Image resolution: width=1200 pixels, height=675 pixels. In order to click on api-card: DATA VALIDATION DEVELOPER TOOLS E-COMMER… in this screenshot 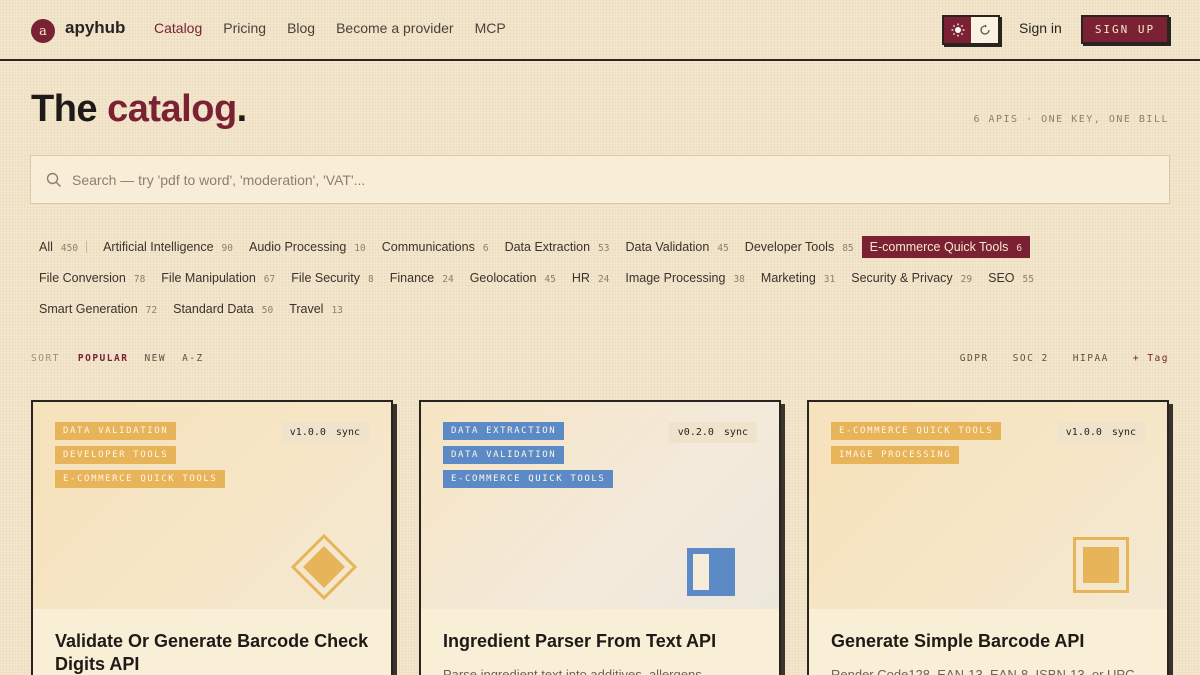, I will do `click(212, 537)`.